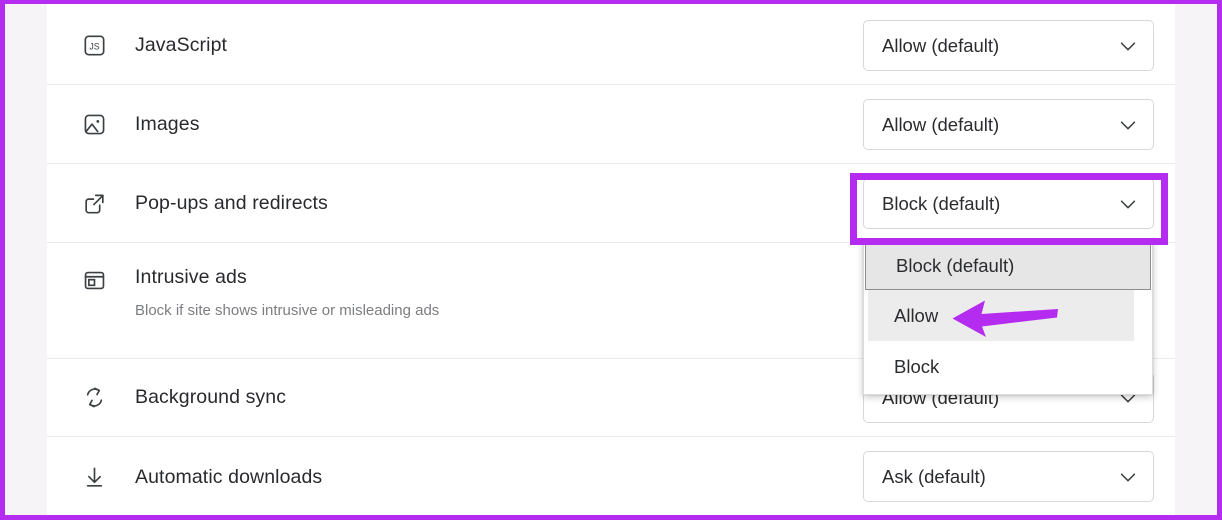 Image resolution: width=1222 pixels, height=520 pixels. I want to click on image-icon, so click(94, 124).